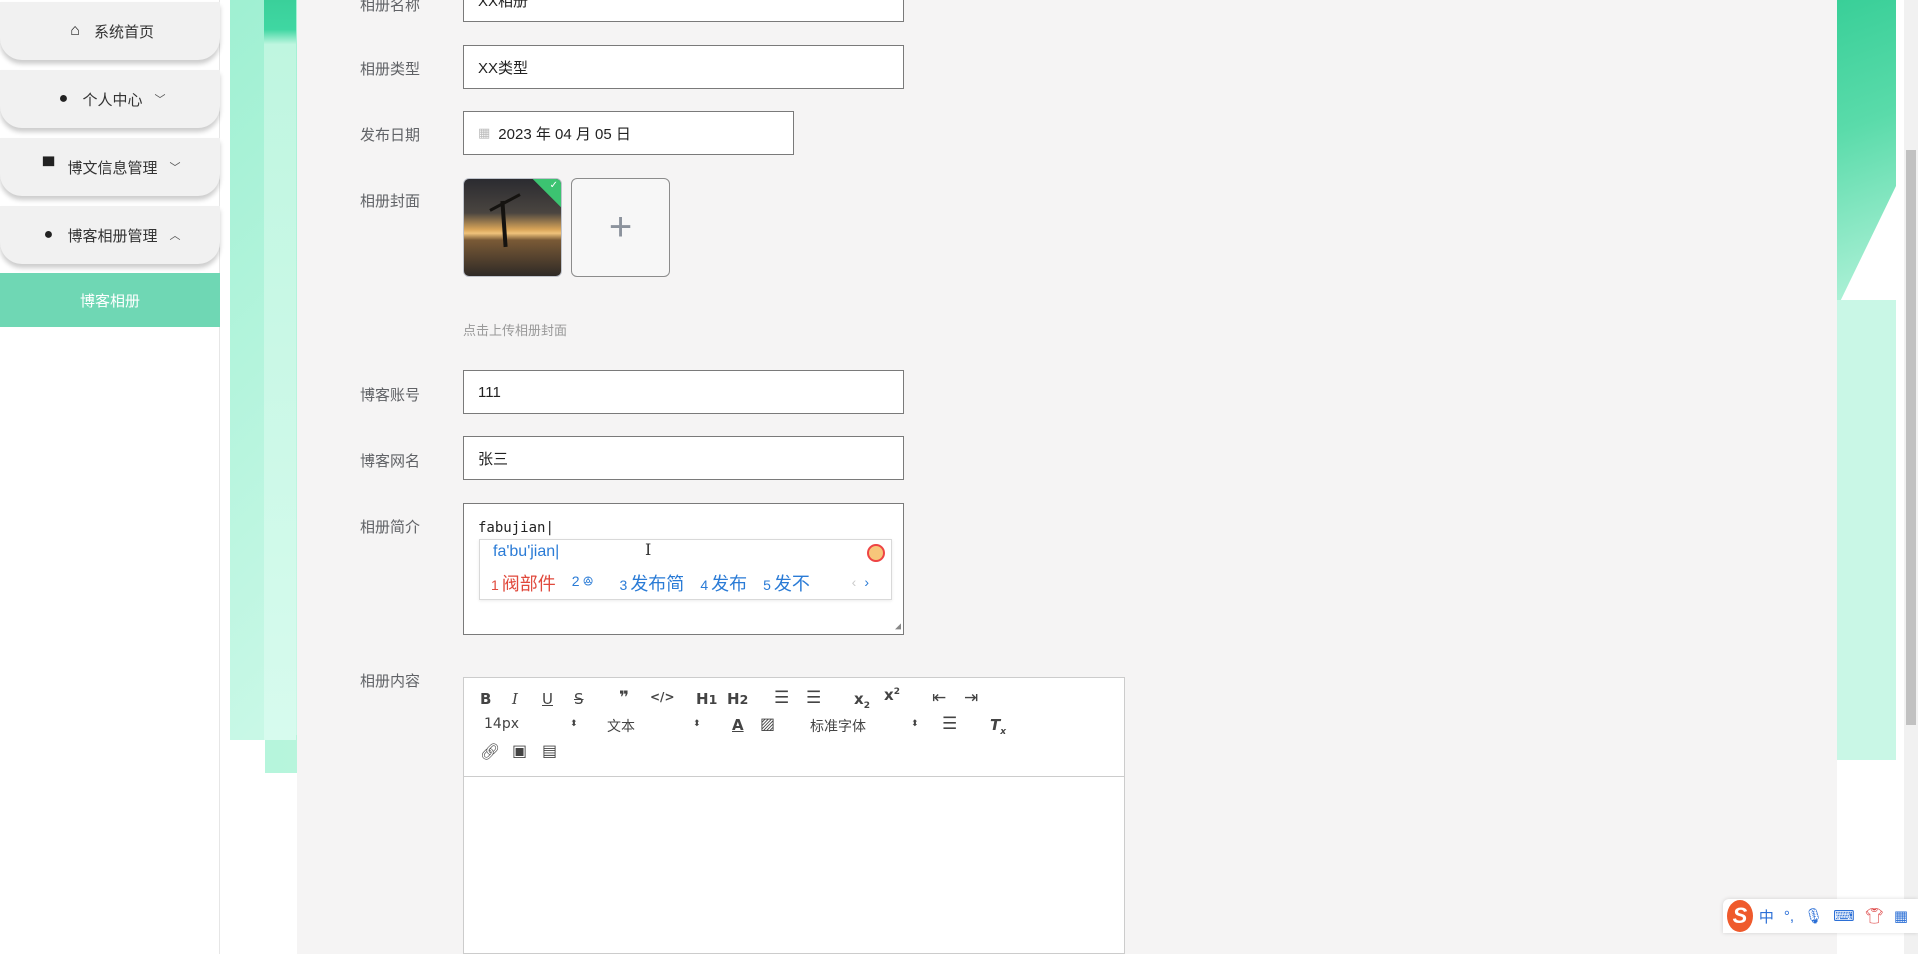 The image size is (1918, 954). Describe the element at coordinates (493, 459) in the screenshot. I see `nickname-value: 张三` at that location.